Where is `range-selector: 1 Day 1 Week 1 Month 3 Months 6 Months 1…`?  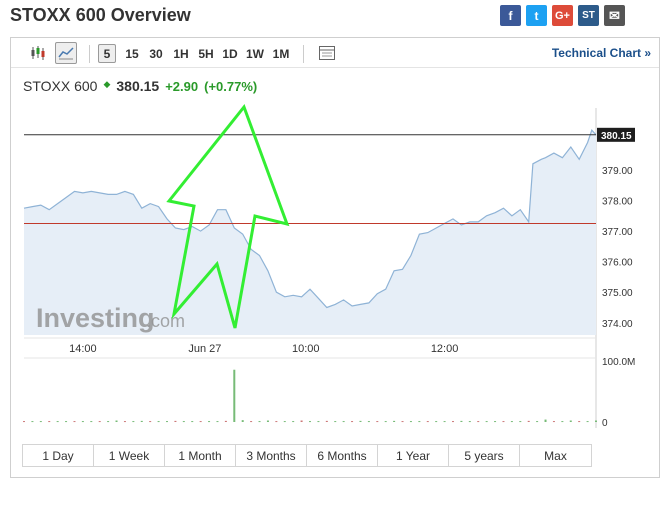
range-selector: 1 Day 1 Week 1 Month 3 Months 6 Months 1… is located at coordinates (307, 455).